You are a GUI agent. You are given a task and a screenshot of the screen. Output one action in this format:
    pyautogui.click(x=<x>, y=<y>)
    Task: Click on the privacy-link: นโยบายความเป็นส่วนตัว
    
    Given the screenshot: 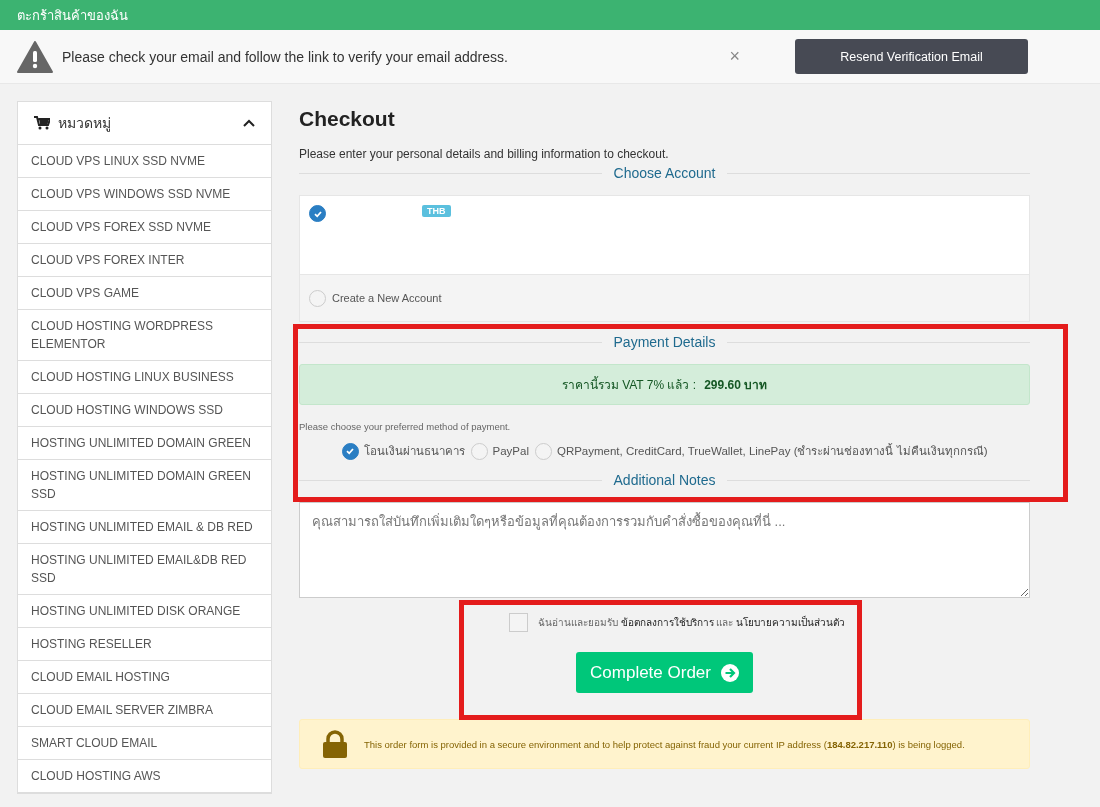 What is the action you would take?
    pyautogui.click(x=791, y=622)
    